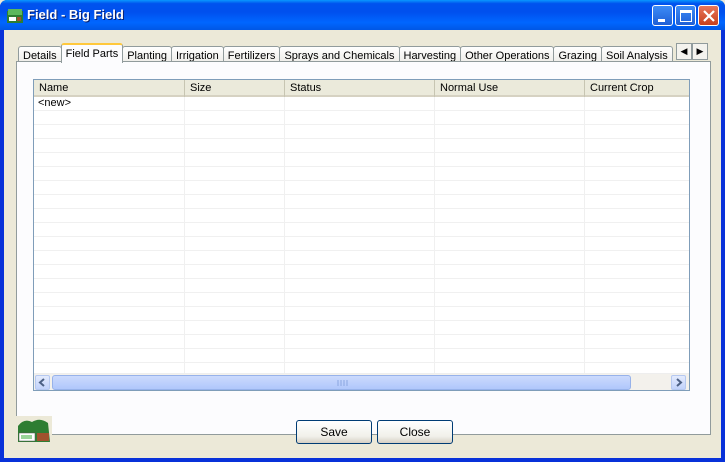  What do you see at coordinates (109, 104) in the screenshot?
I see `table-cell: <new>` at bounding box center [109, 104].